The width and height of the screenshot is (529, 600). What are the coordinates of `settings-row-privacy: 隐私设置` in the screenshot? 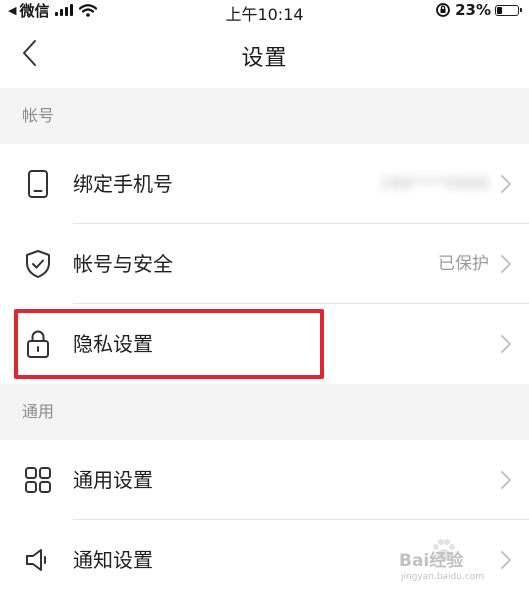 It's located at (264, 344).